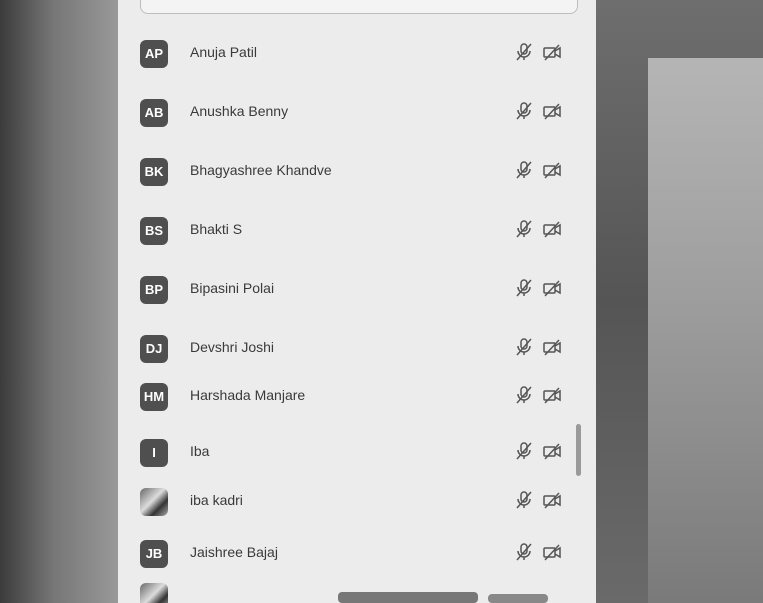 The image size is (763, 603). What do you see at coordinates (578, 450) in the screenshot?
I see `scrollbar-thumb` at bounding box center [578, 450].